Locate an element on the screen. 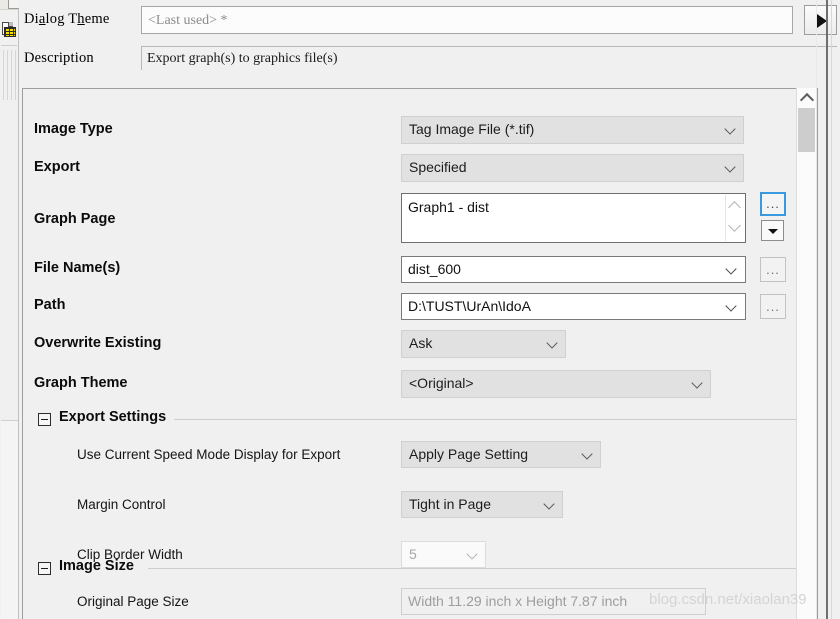  image-type-combo: Tag Image File (*.tif) is located at coordinates (572, 130).